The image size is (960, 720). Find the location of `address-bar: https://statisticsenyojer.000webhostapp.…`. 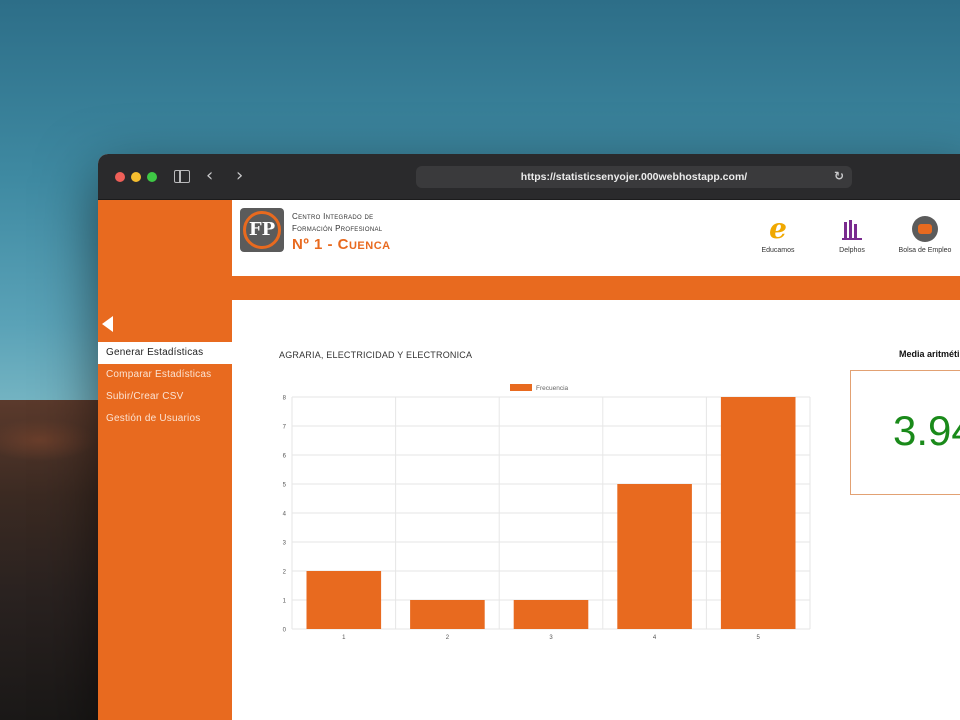

address-bar: https://statisticsenyojer.000webhostapp.… is located at coordinates (634, 177).